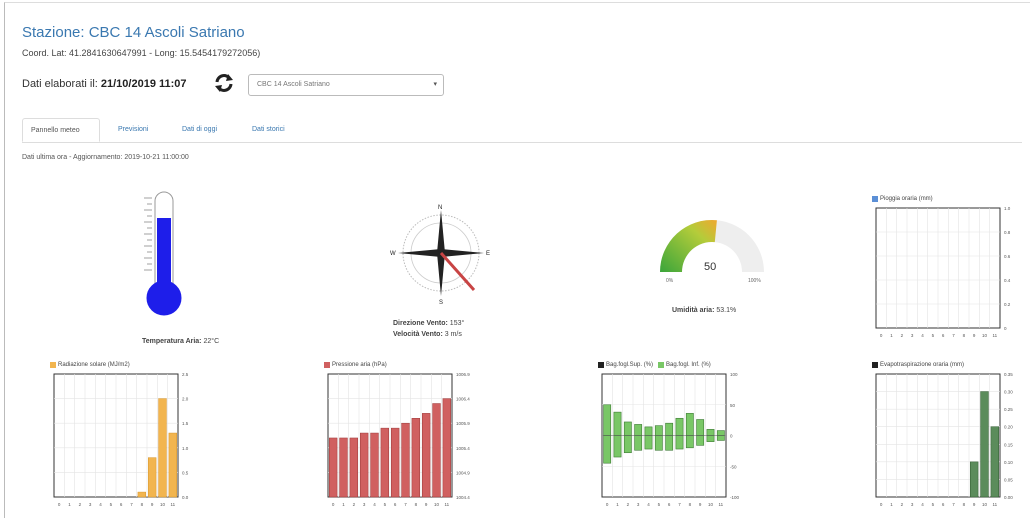  Describe the element at coordinates (346, 85) in the screenshot. I see `station-select: CBC 14 Ascoli Satriano ▾` at that location.